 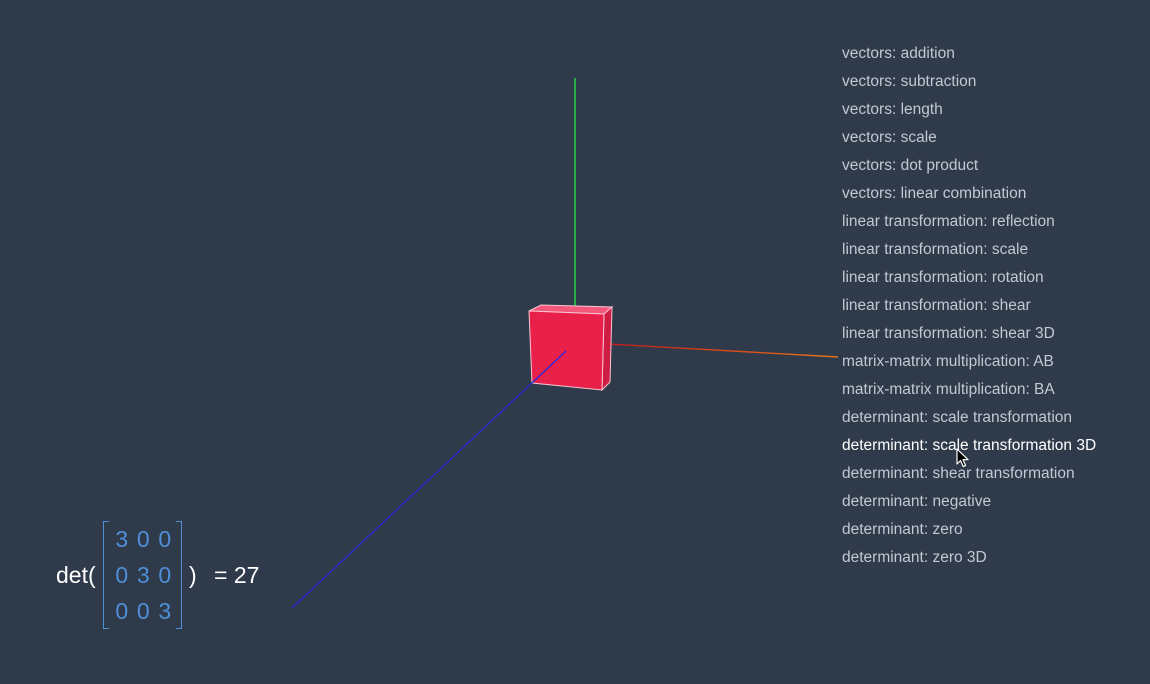 I want to click on menu-item: linear transformation: reflection, so click(x=992, y=224).